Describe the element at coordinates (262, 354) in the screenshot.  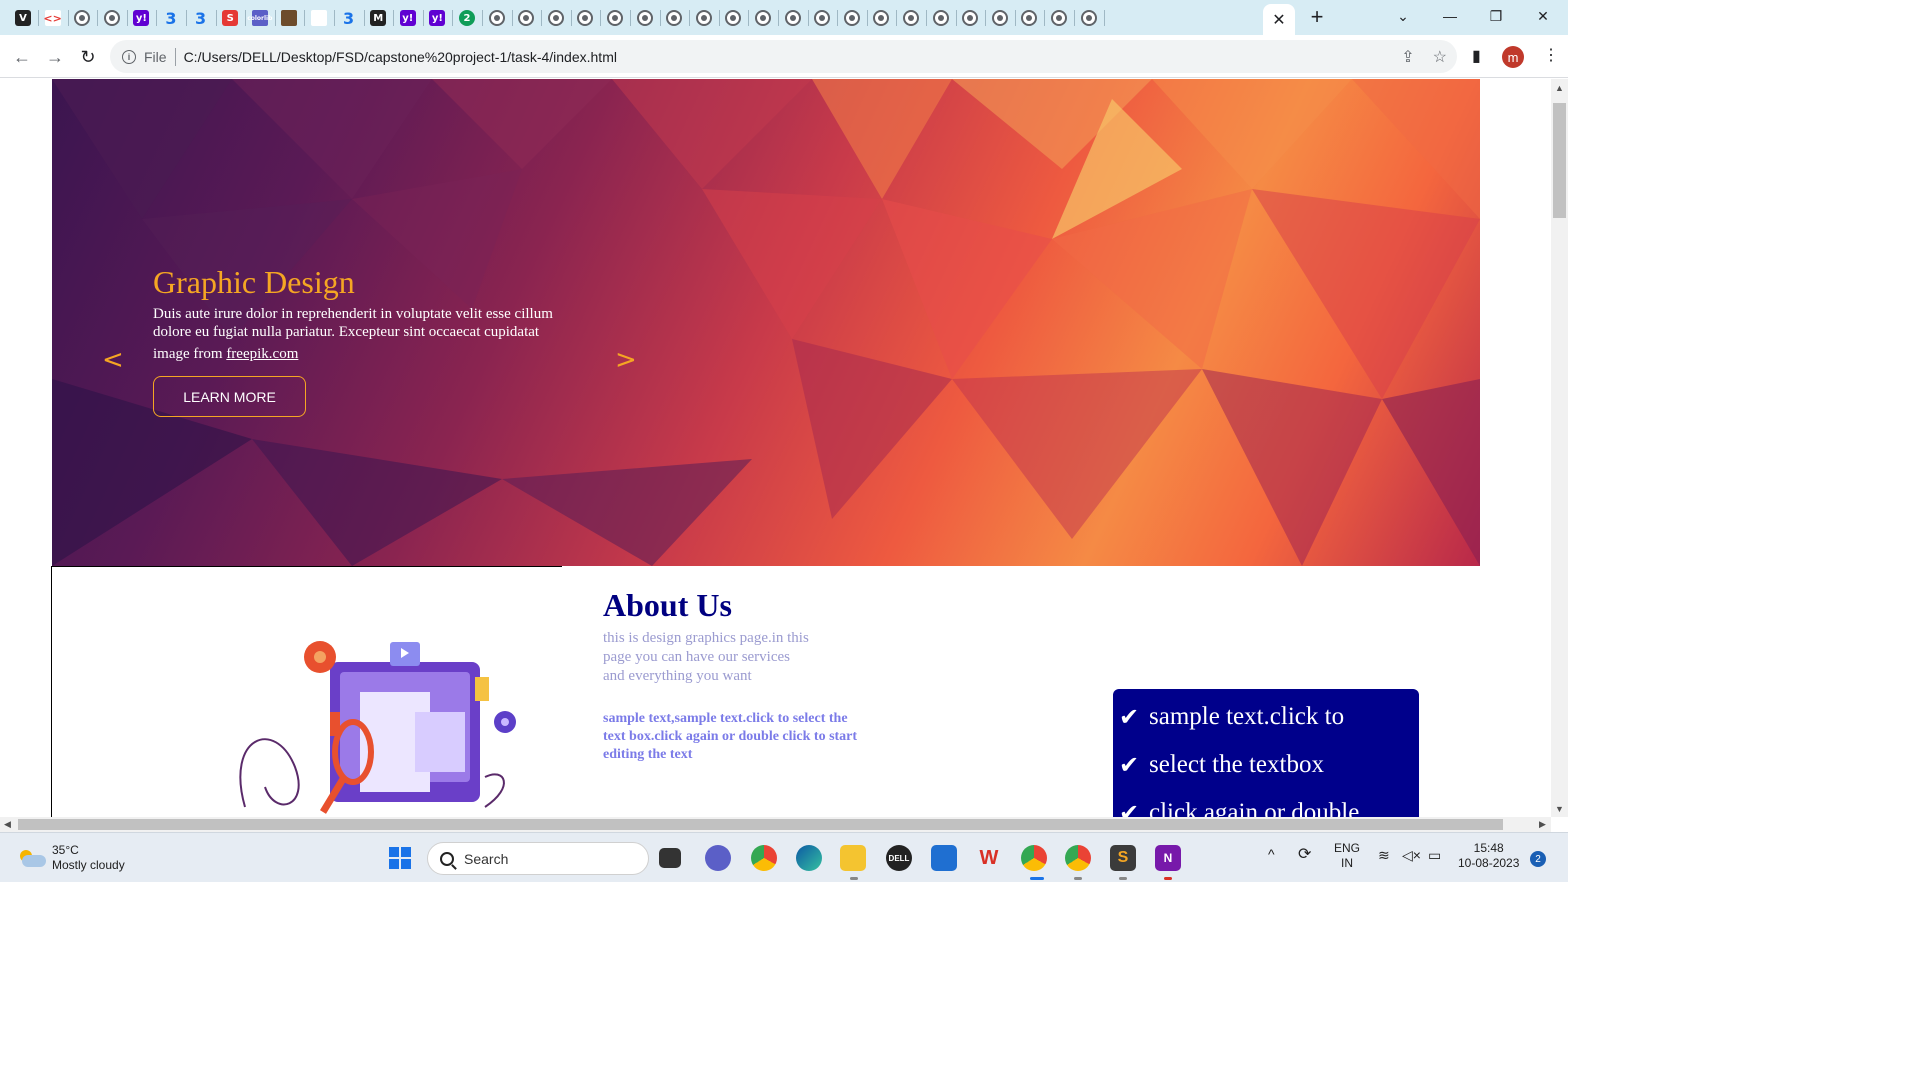
I see `freepik-link: freepik.com` at that location.